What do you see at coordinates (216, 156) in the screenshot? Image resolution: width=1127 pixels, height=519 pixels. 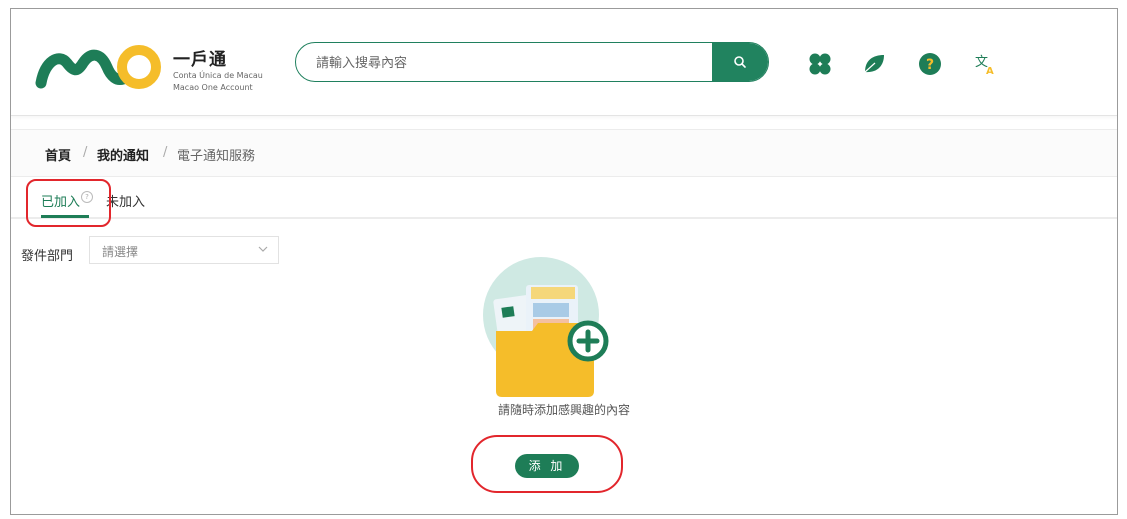 I see `breadcrumb-current: 電子通知服務` at bounding box center [216, 156].